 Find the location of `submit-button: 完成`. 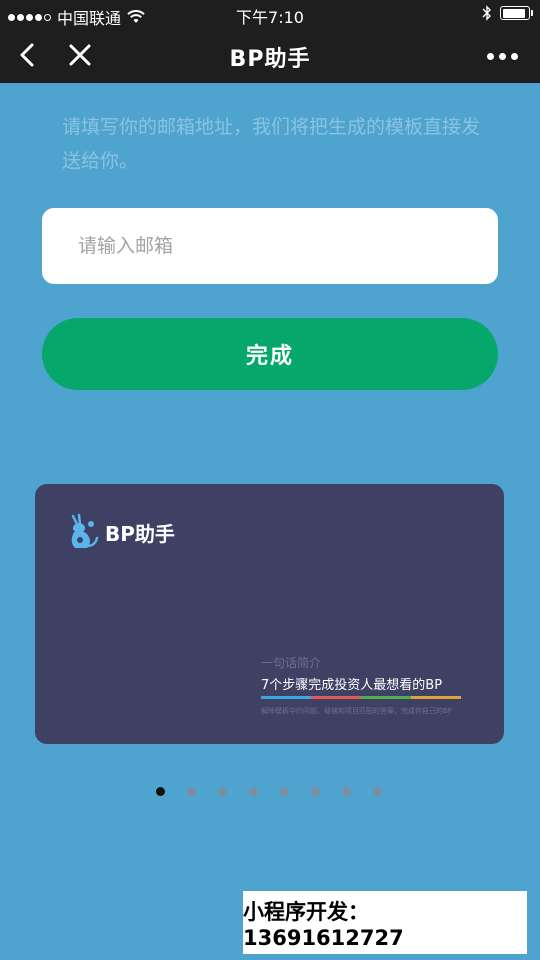

submit-button: 完成 is located at coordinates (270, 354).